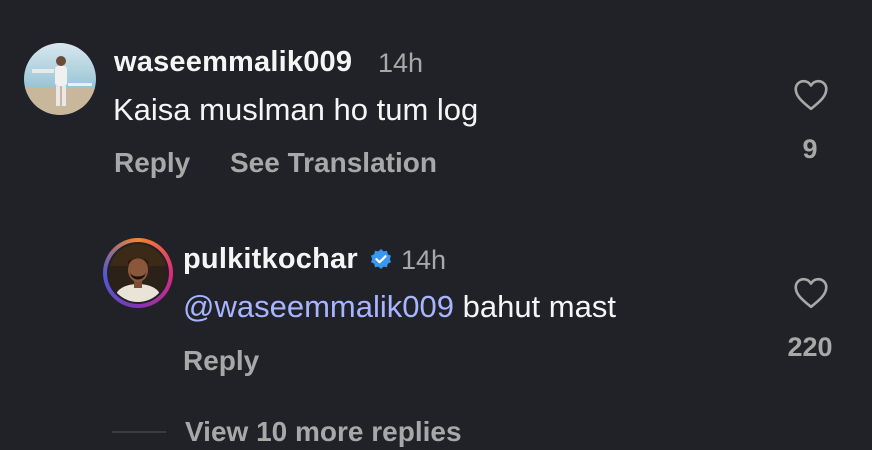  What do you see at coordinates (318, 306) in the screenshot?
I see `user-mention-link: @waseemmalik009` at bounding box center [318, 306].